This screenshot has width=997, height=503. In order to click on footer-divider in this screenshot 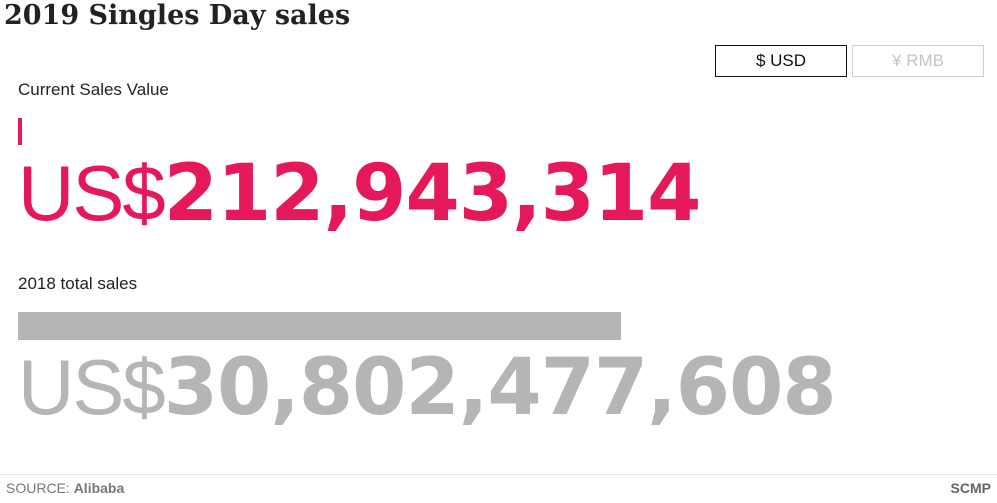, I will do `click(498, 474)`.